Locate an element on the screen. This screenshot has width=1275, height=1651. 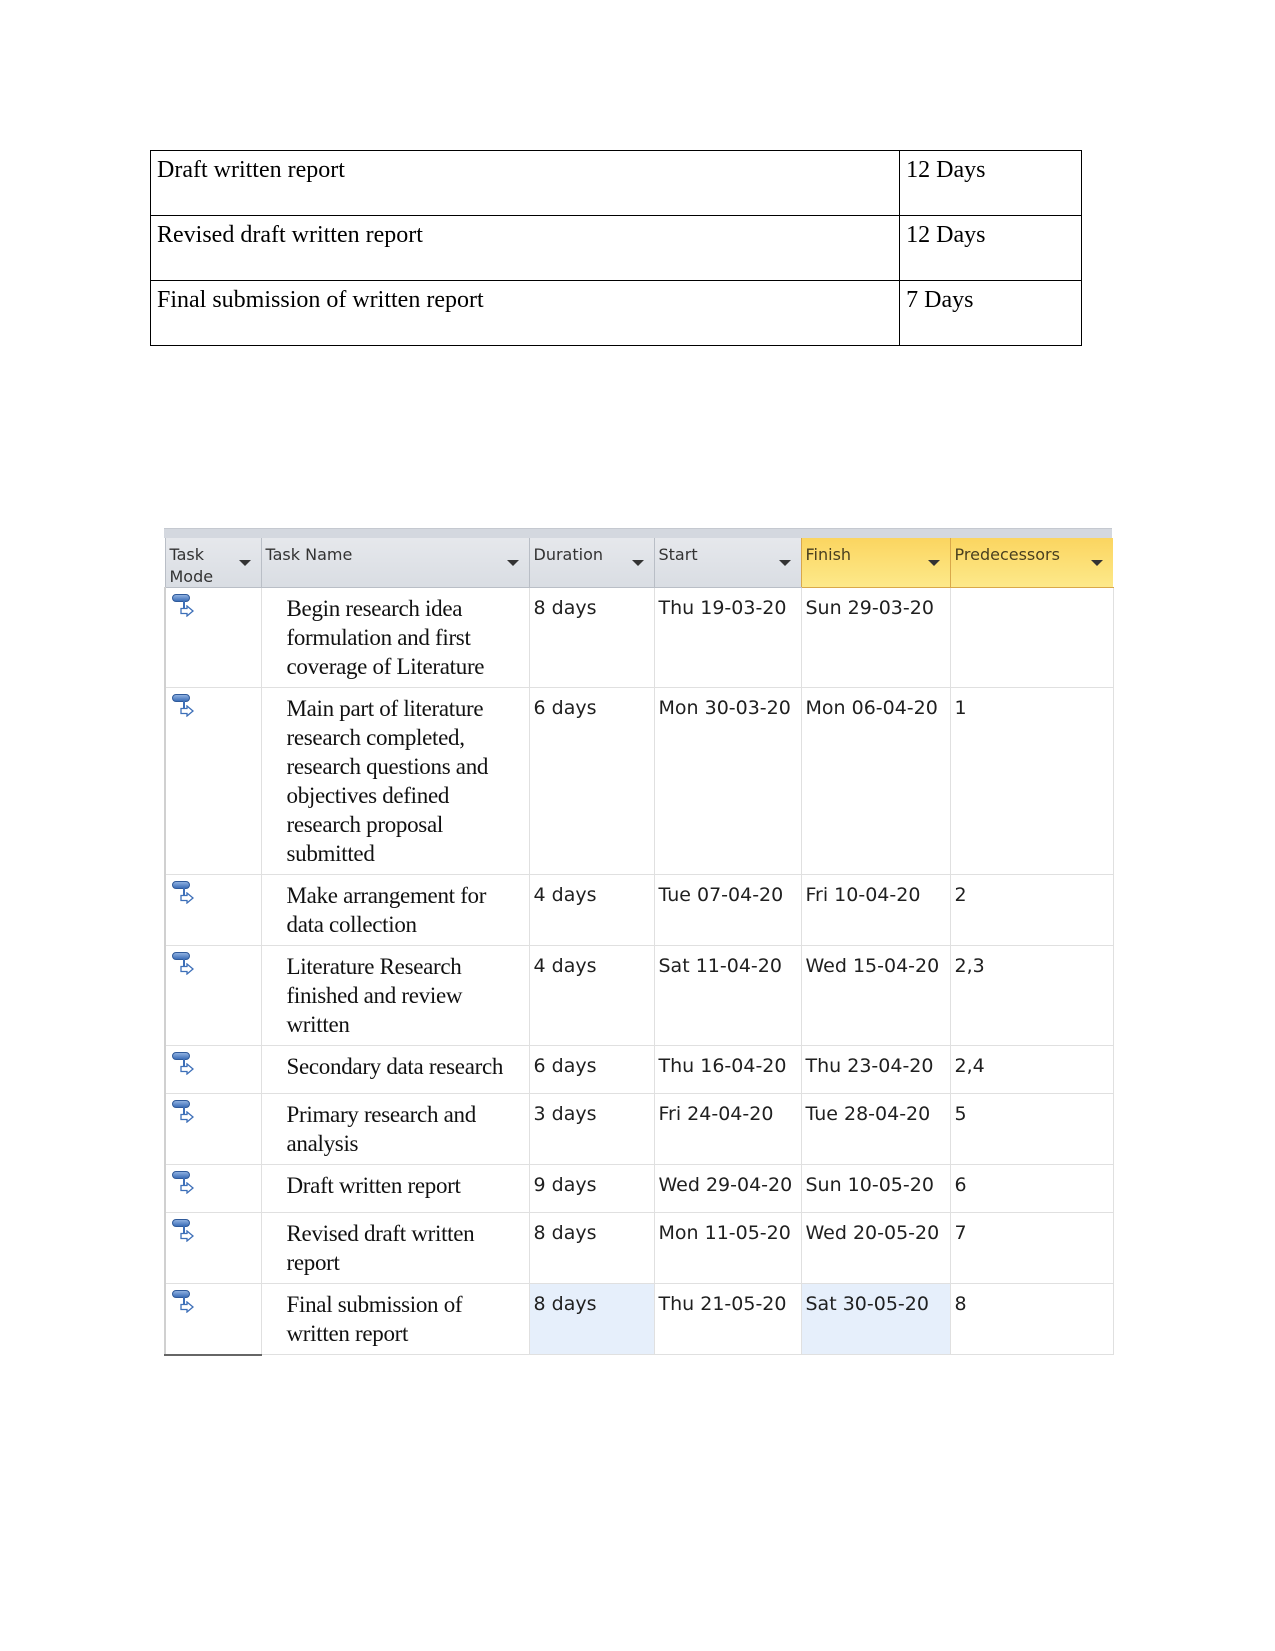
summary-task-cell: Revised draft written report is located at coordinates (525, 248).